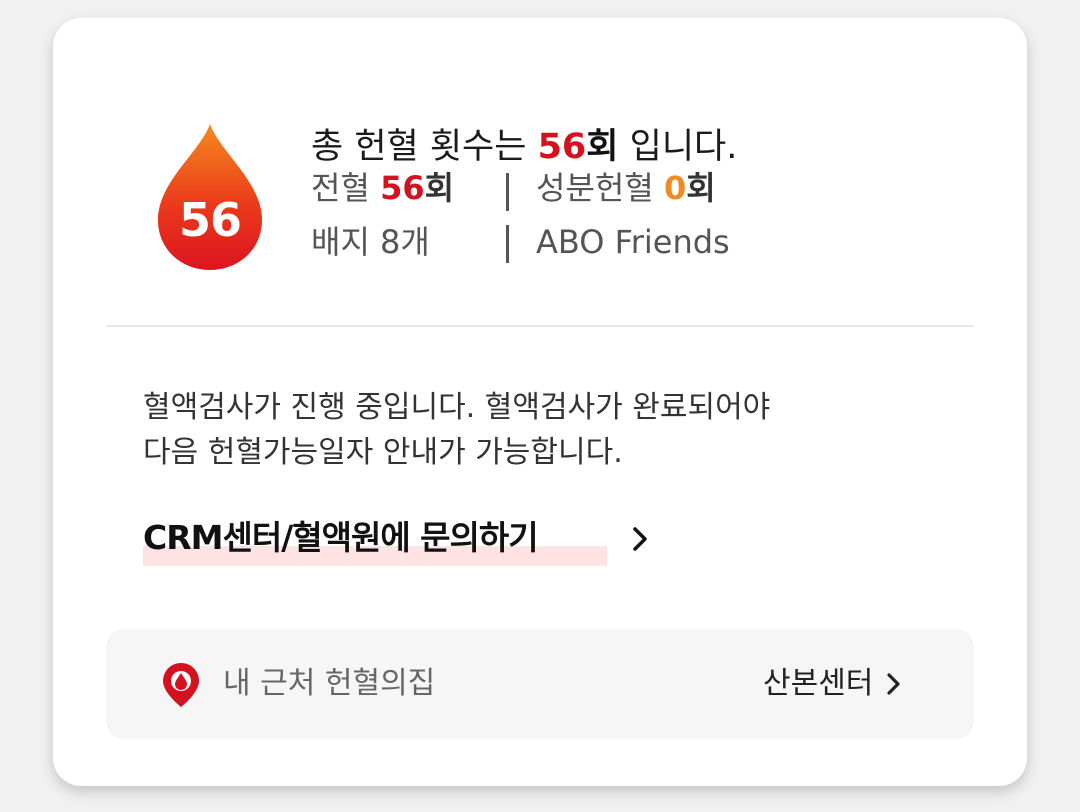  What do you see at coordinates (818, 683) in the screenshot?
I see `center-name: 산본센터` at bounding box center [818, 683].